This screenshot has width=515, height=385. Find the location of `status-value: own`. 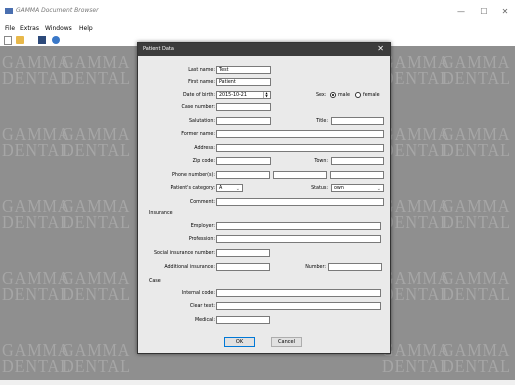

status-value: own is located at coordinates (339, 188).